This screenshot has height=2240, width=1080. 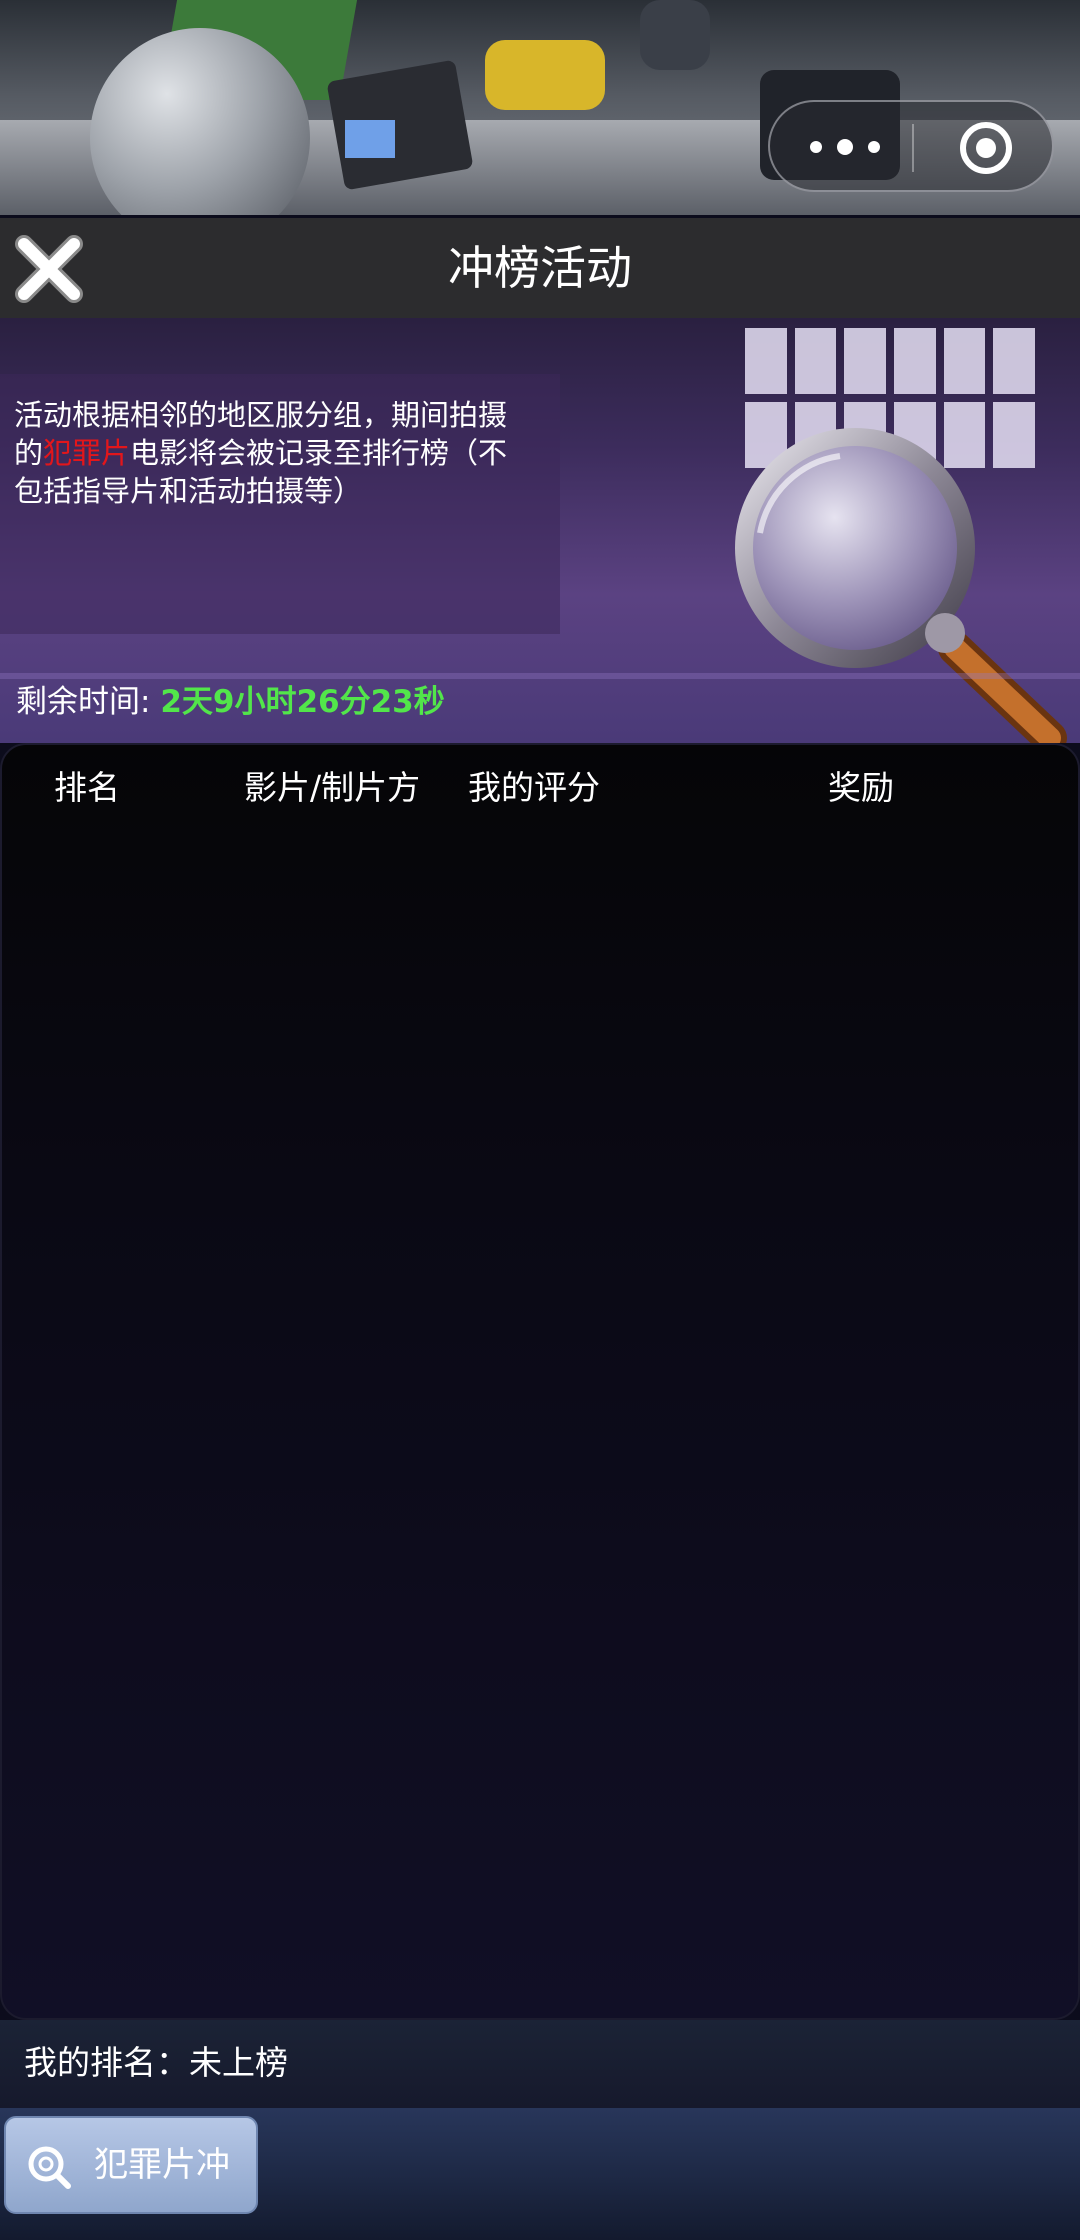 I want to click on bottom-tab-bar: 犯罪片冲, so click(x=540, y=2174).